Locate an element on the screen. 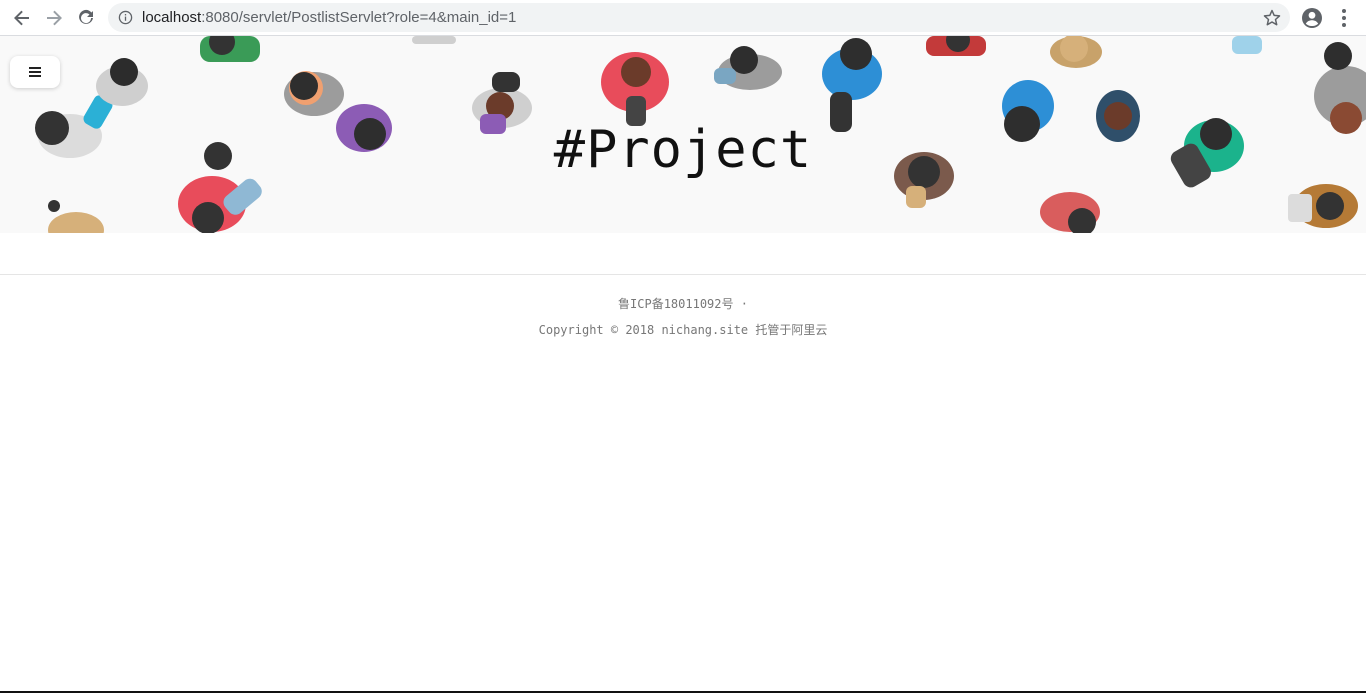  arrow-right-icon is located at coordinates (54, 18).